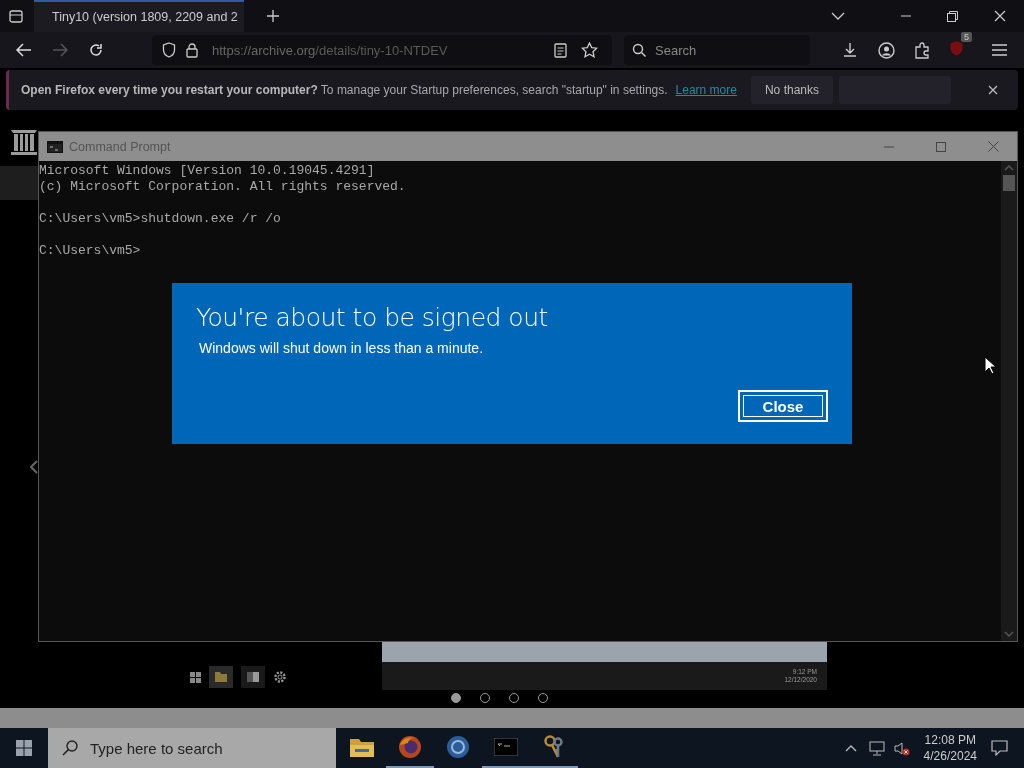 Image resolution: width=1024 pixels, height=768 pixels. Describe the element at coordinates (999, 50) in the screenshot. I see `menu-icon` at that location.